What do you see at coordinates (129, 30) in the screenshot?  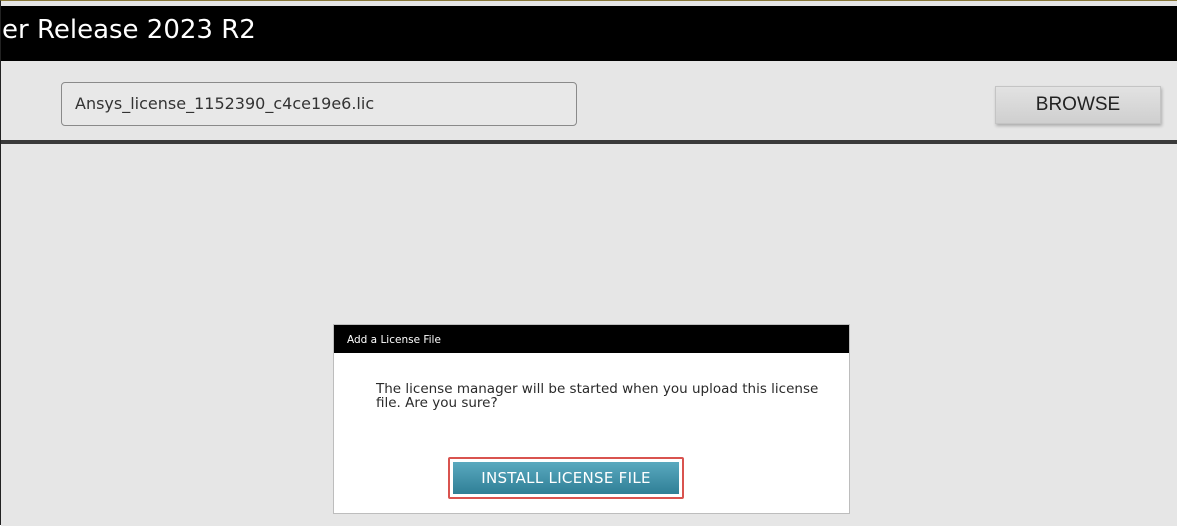 I see `window-title: er Release 2023 R2` at bounding box center [129, 30].